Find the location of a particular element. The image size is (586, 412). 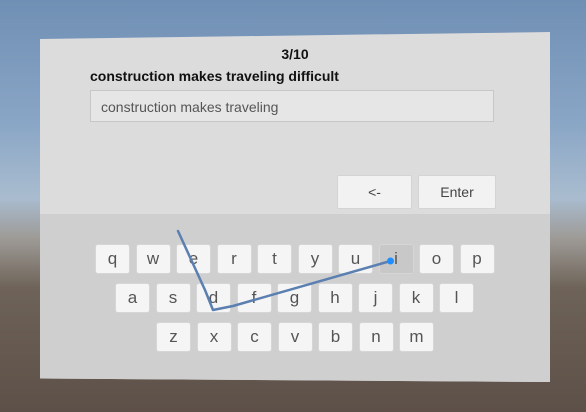

progress-counter: 3/10 is located at coordinates (295, 54).